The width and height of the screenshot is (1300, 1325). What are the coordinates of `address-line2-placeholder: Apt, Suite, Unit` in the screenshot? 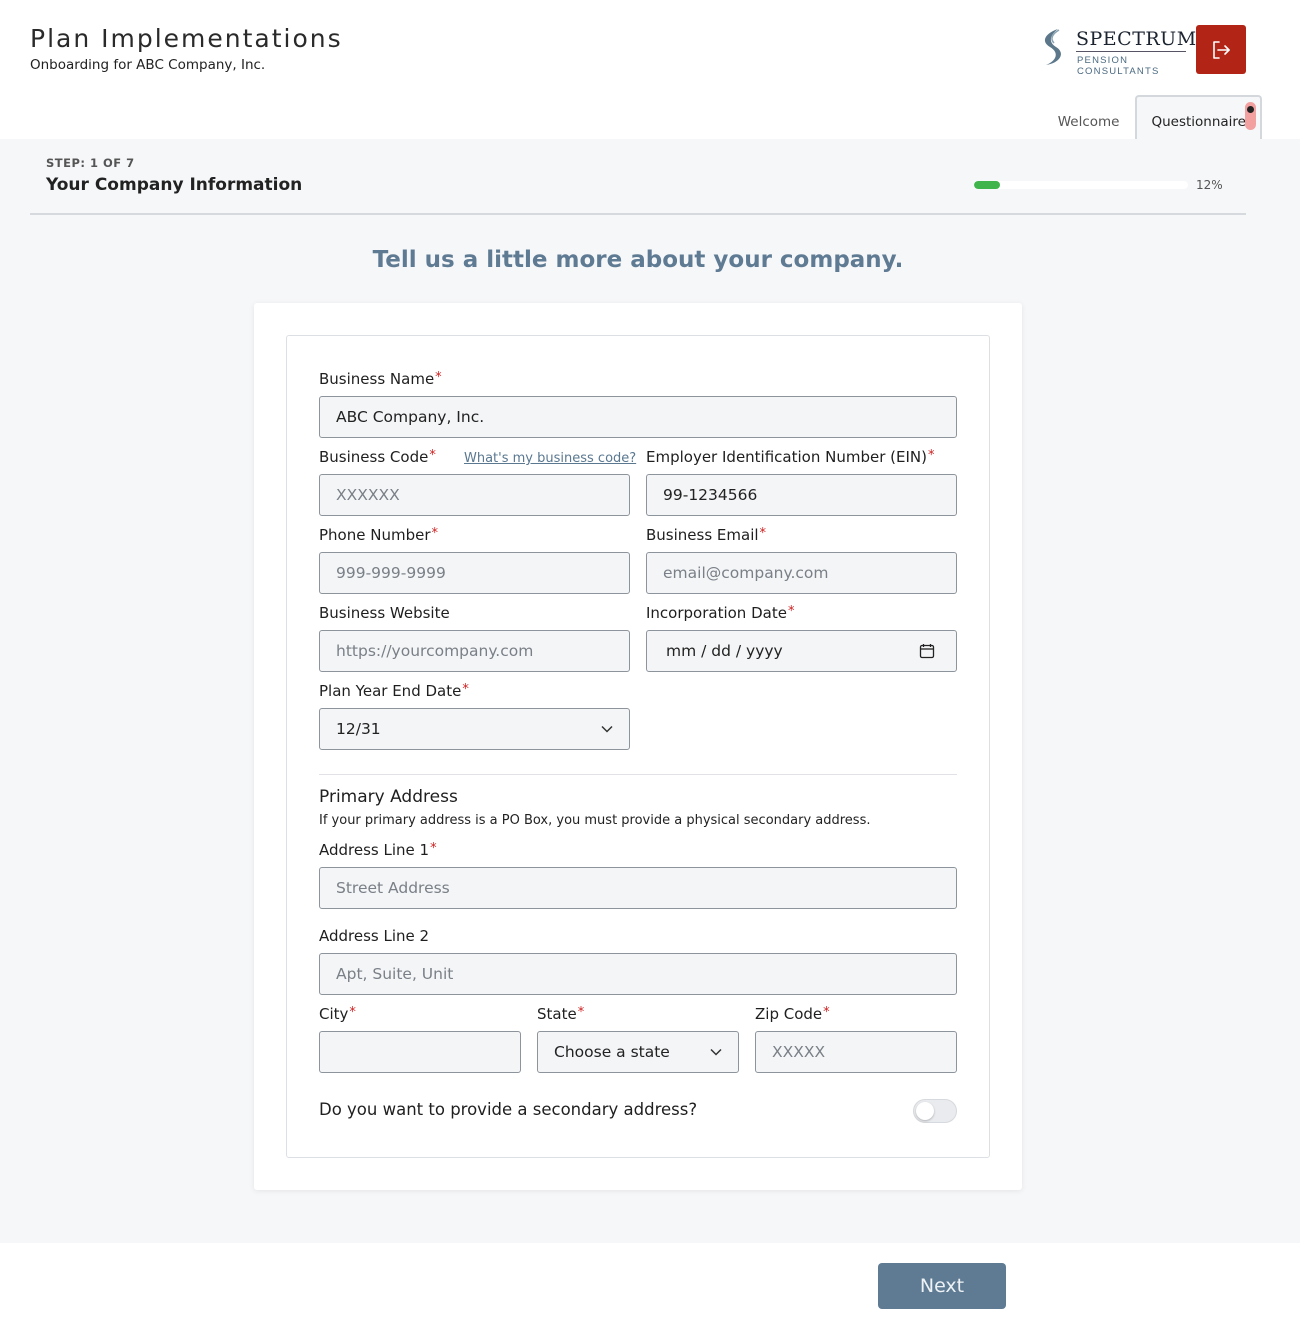 It's located at (395, 974).